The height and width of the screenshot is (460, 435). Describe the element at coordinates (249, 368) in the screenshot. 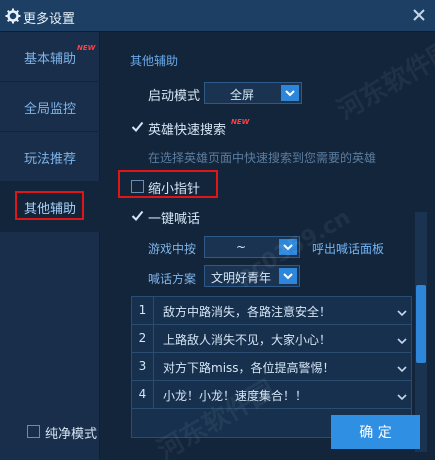

I see `row-message: 对方下路miss，各位提高警惕！` at that location.